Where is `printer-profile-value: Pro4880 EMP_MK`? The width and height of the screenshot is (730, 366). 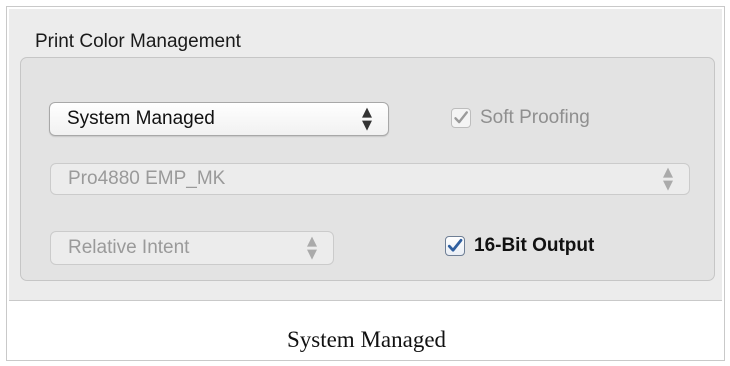
printer-profile-value: Pro4880 EMP_MK is located at coordinates (147, 178).